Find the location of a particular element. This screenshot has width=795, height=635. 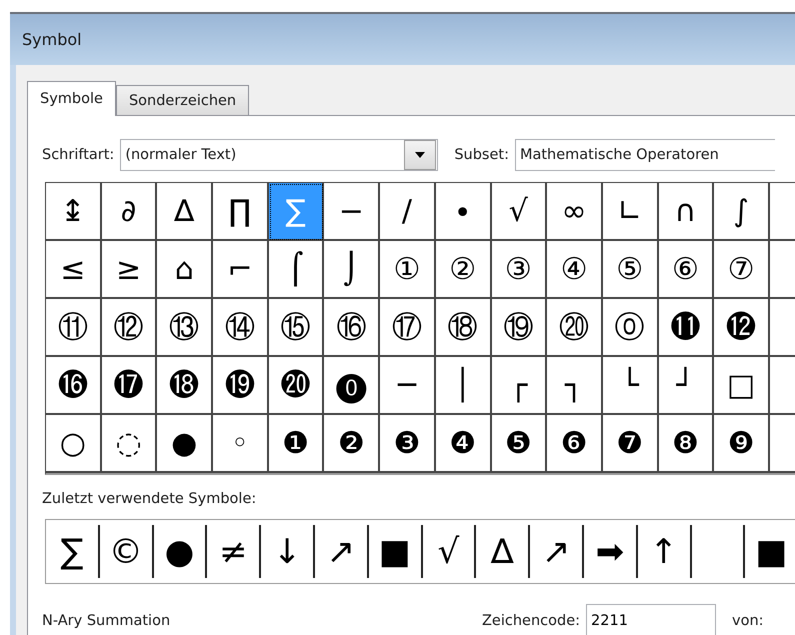

symbol-cell: ⑮ is located at coordinates (296, 328).